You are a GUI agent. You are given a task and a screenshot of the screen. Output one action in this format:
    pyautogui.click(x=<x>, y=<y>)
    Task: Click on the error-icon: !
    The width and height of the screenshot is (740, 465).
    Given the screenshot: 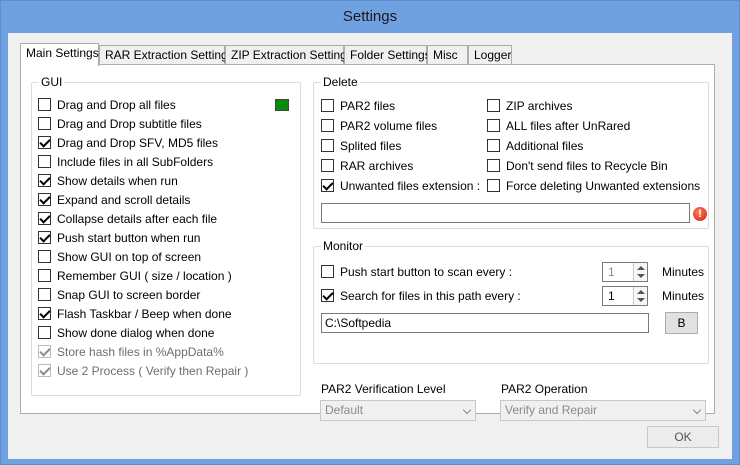 What is the action you would take?
    pyautogui.click(x=700, y=214)
    